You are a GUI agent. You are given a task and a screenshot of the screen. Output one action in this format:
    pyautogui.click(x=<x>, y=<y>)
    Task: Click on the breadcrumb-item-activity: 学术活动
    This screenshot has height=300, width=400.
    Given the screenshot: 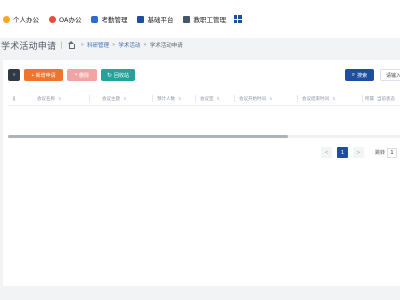 What is the action you would take?
    pyautogui.click(x=129, y=45)
    